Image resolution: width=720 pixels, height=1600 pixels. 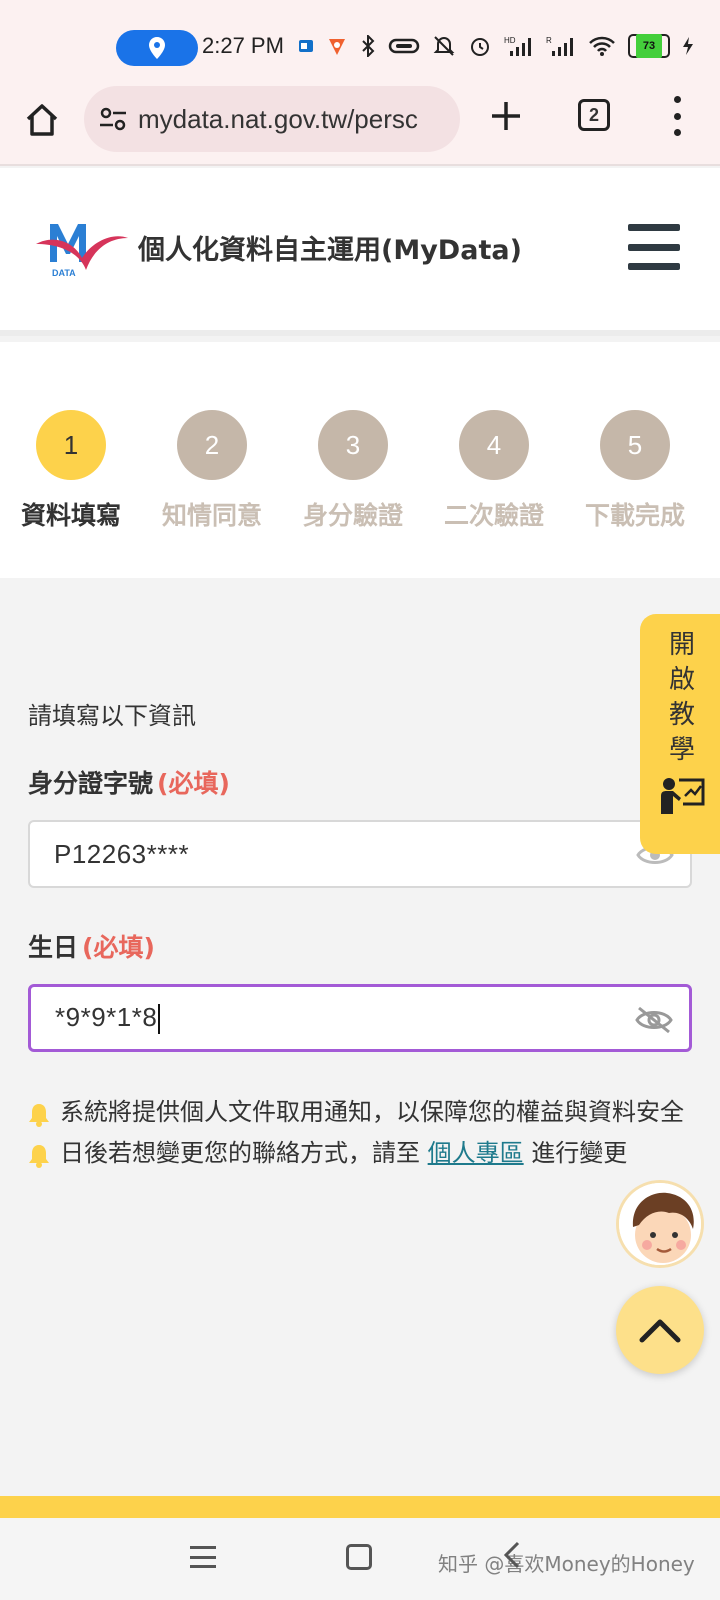 I want to click on signal-r-icon: R, so click(x=561, y=46).